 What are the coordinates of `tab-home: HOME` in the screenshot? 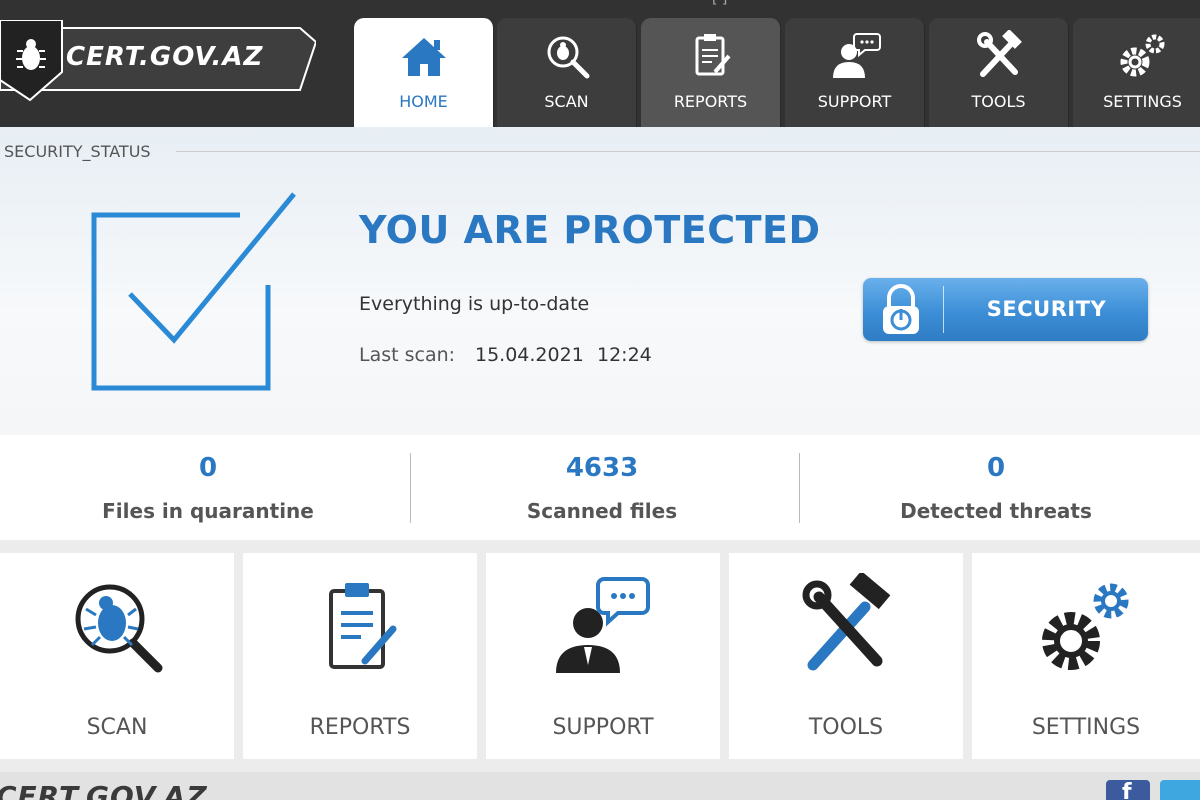 It's located at (424, 72).